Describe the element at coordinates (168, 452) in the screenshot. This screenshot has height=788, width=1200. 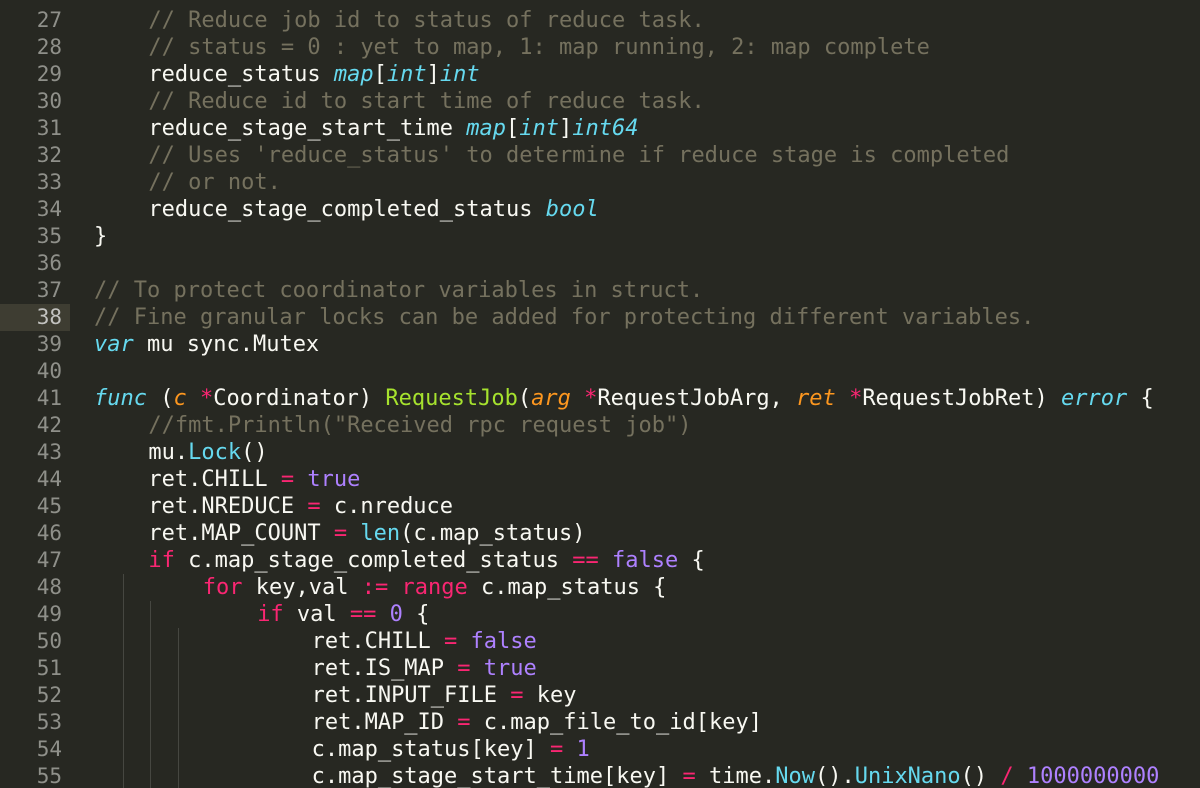
I see `code-token: mu.` at that location.